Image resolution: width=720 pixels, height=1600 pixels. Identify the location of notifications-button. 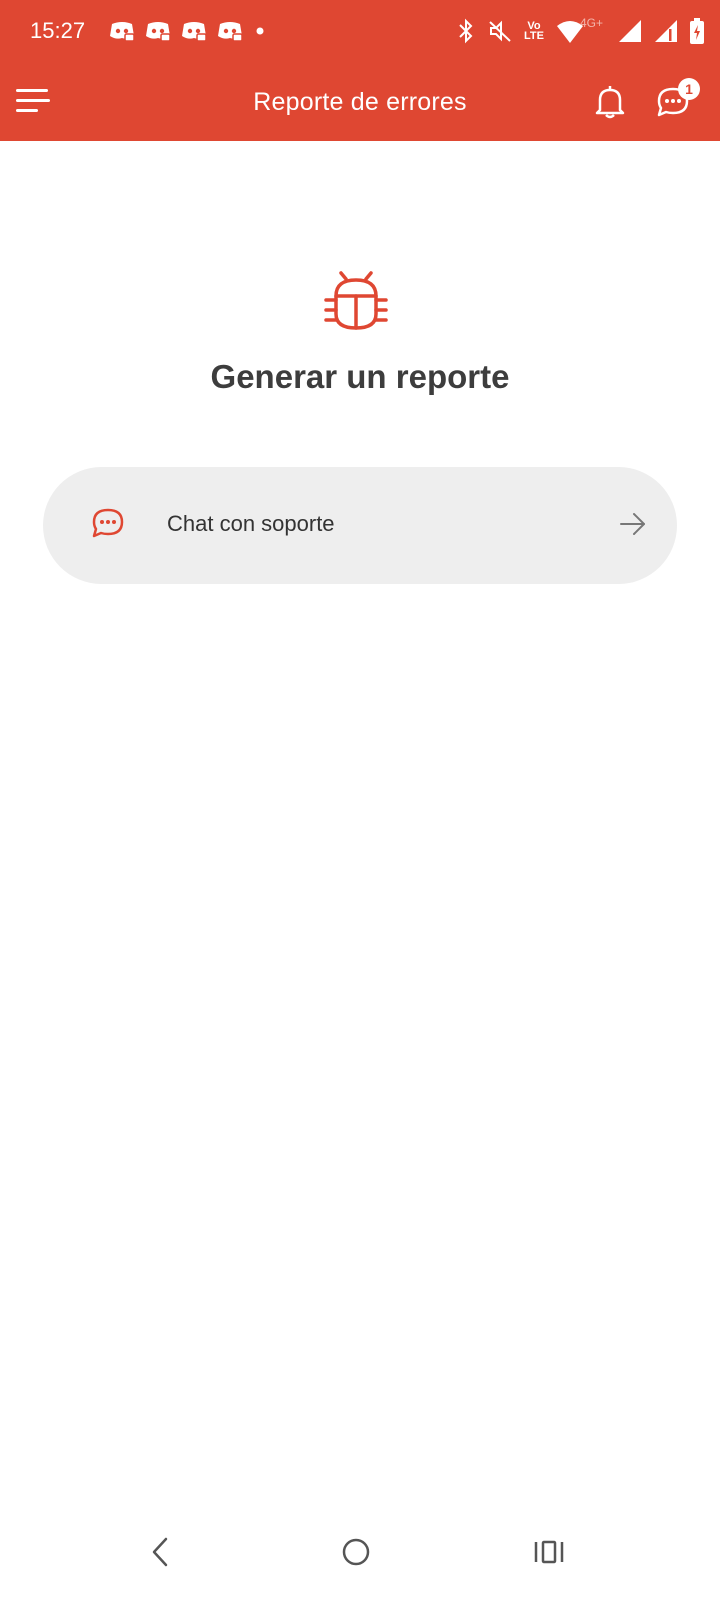
(610, 104).